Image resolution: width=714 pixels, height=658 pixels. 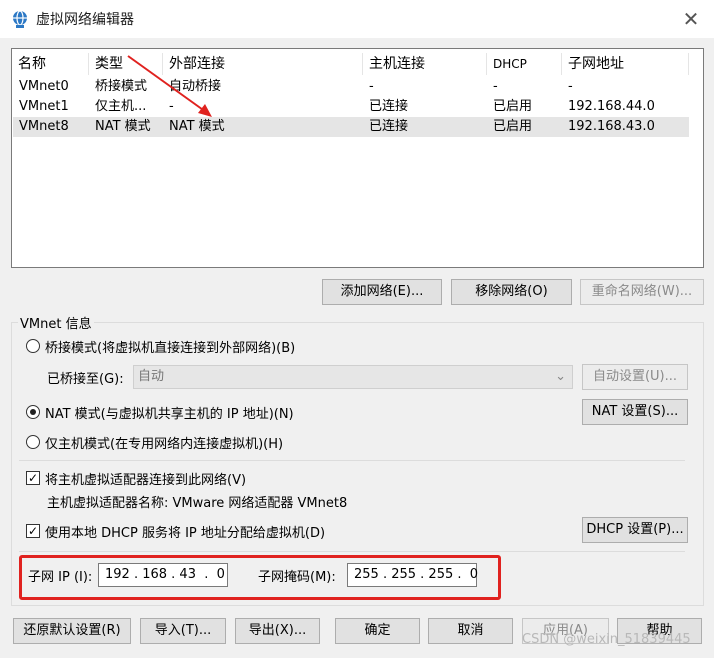 What do you see at coordinates (691, 19) in the screenshot?
I see `close-icon: ✕` at bounding box center [691, 19].